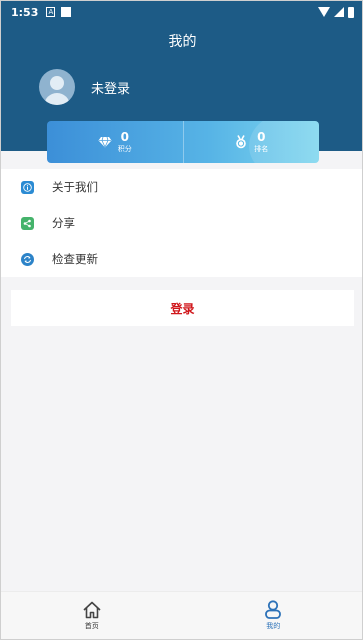 This screenshot has width=363, height=640. I want to click on avatar, so click(57, 87).